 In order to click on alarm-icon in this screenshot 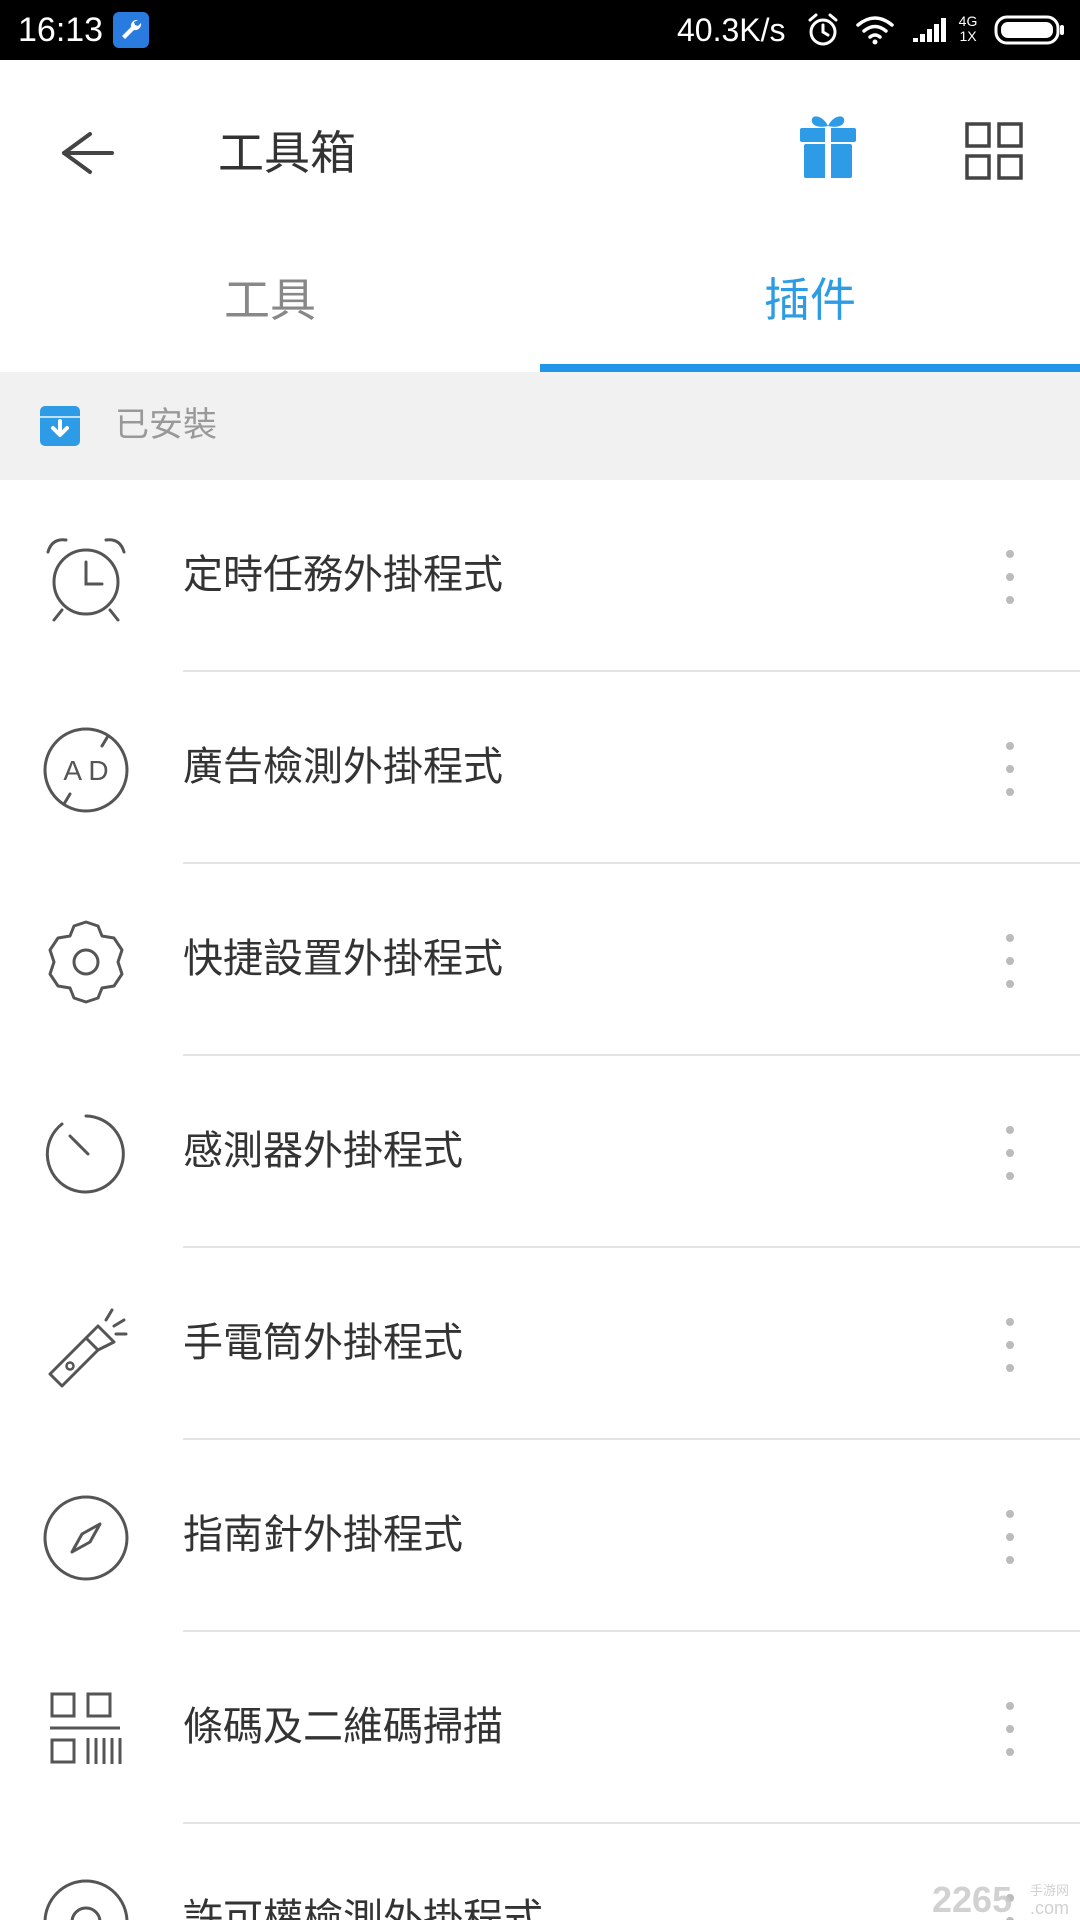, I will do `click(823, 30)`.